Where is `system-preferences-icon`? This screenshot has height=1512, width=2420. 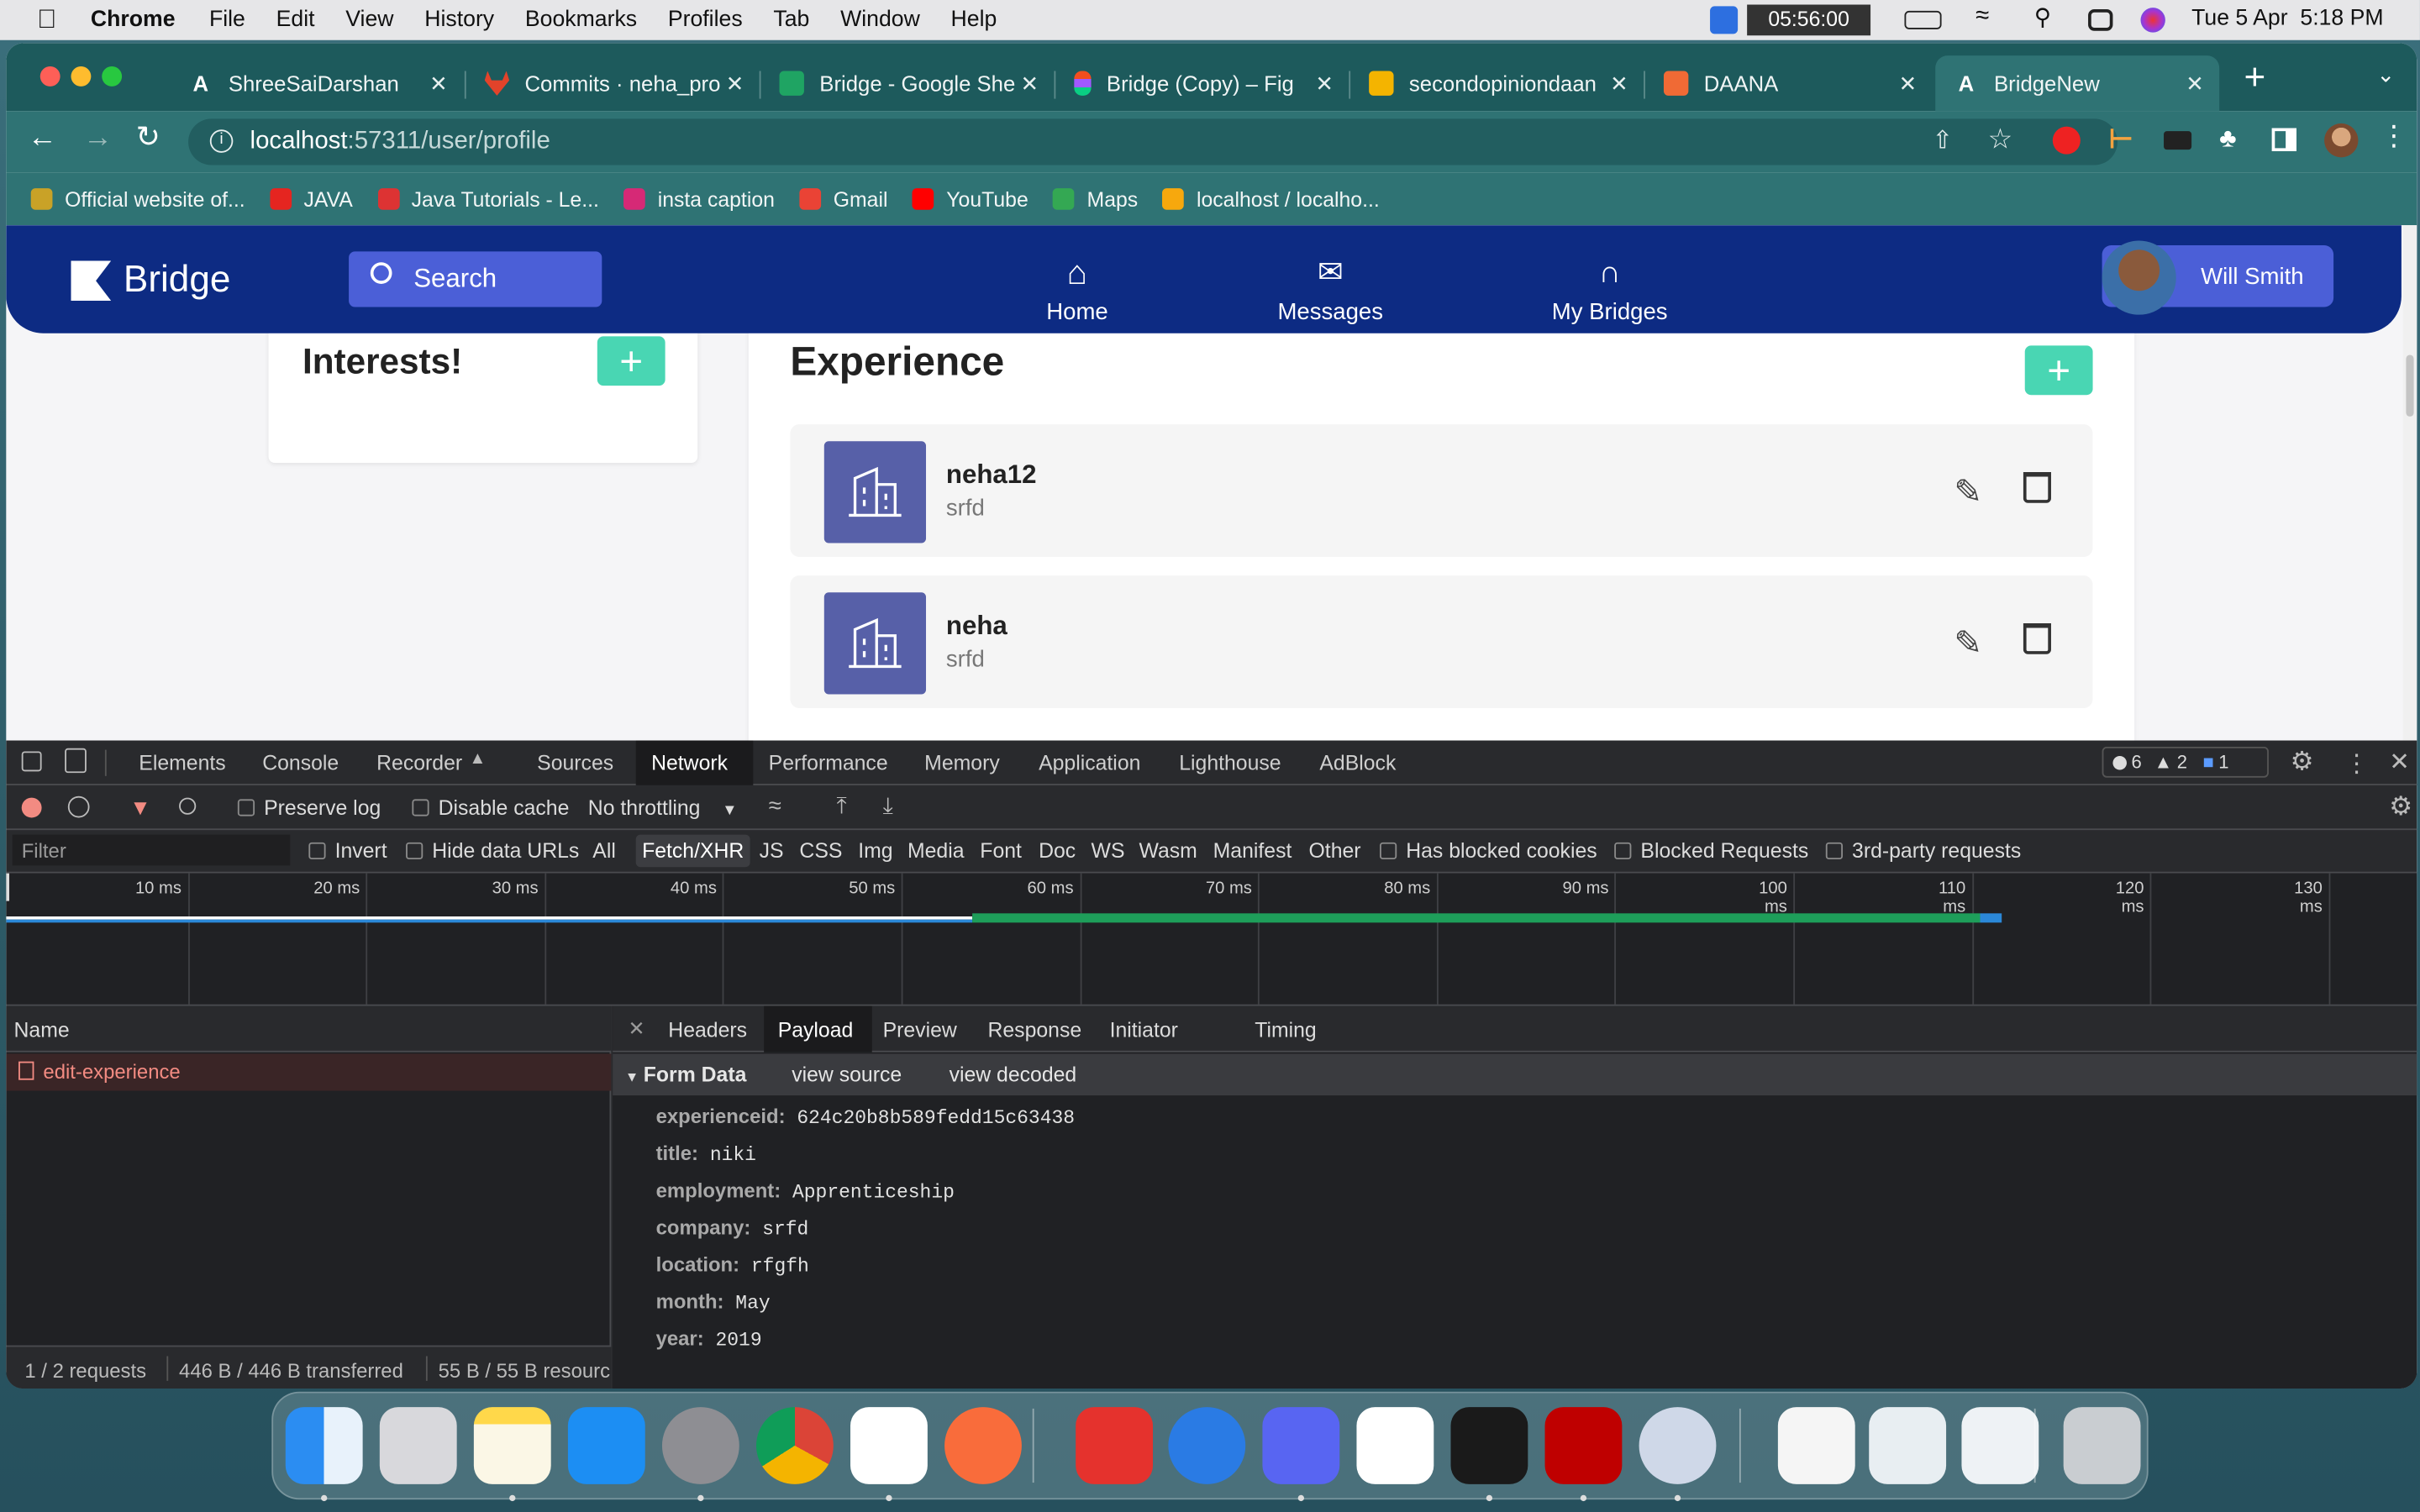
system-preferences-icon is located at coordinates (700, 1445).